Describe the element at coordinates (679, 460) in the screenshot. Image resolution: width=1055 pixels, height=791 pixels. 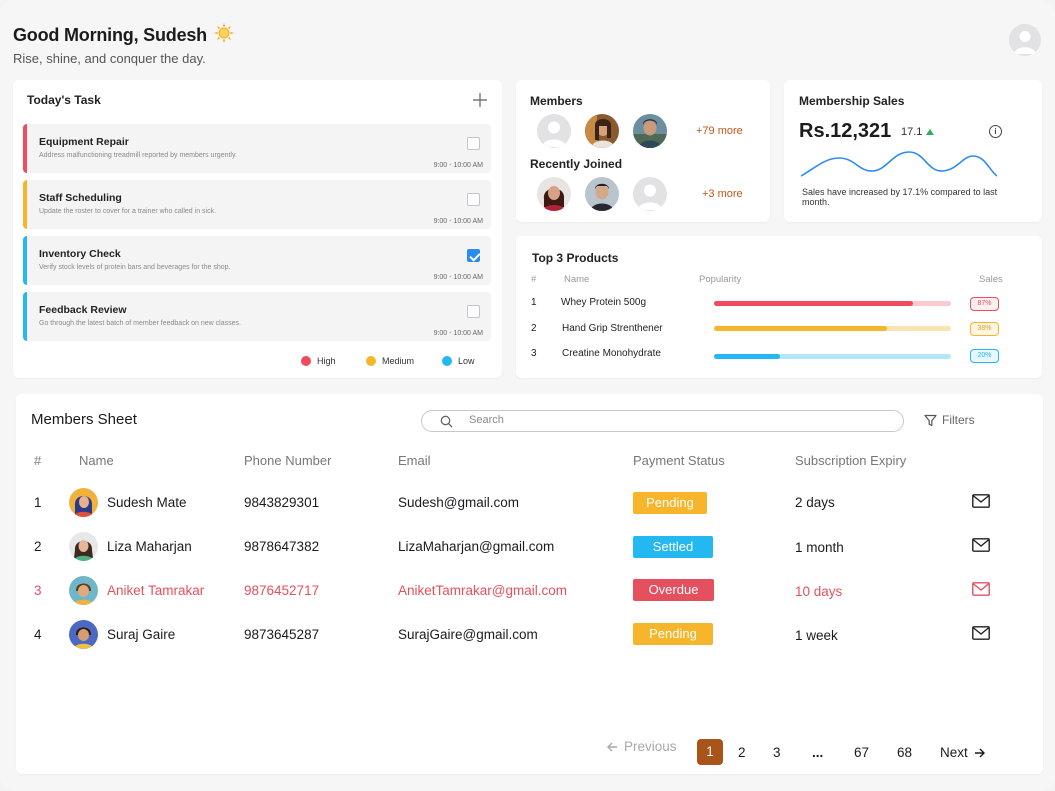
I see `col-payment: Payment Status` at that location.